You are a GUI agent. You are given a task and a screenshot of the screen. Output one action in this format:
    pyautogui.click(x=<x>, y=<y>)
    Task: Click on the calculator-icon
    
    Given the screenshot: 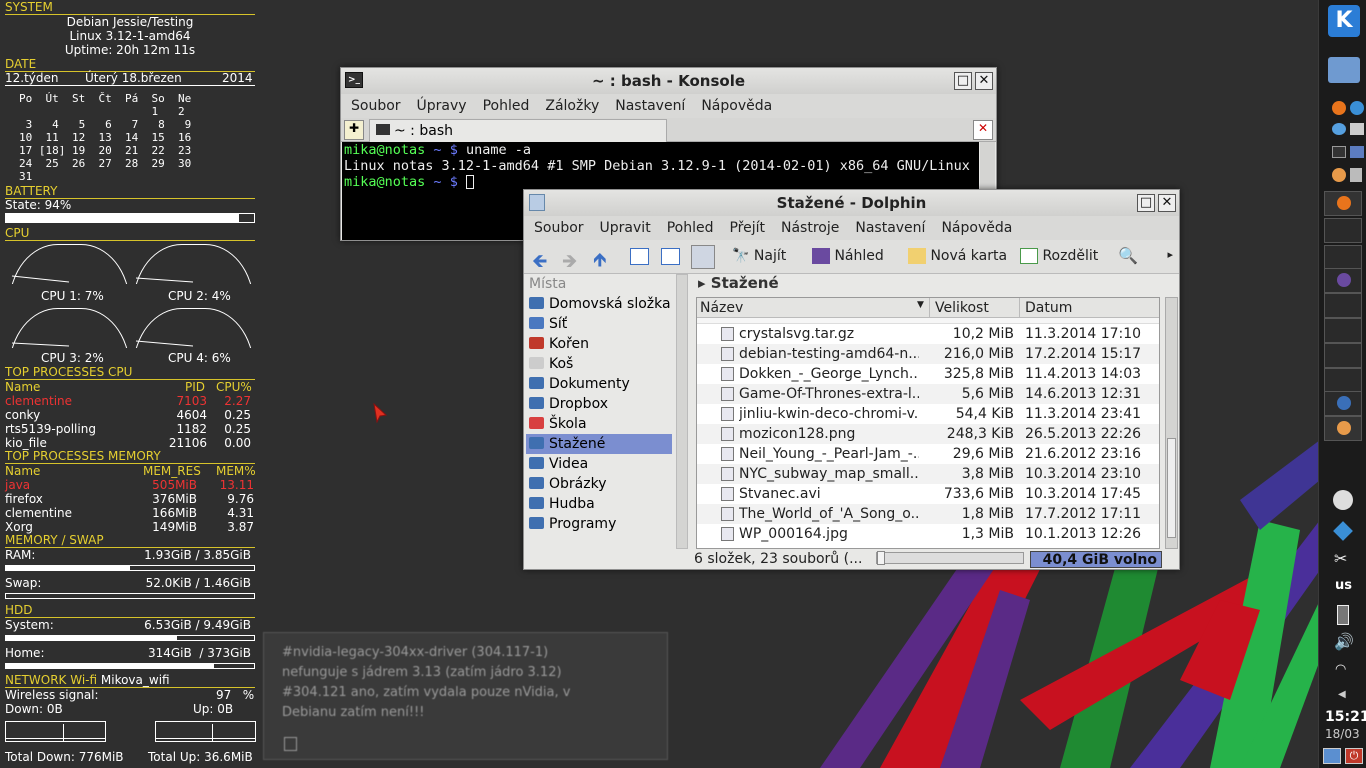 What is the action you would take?
    pyautogui.click(x=1356, y=175)
    